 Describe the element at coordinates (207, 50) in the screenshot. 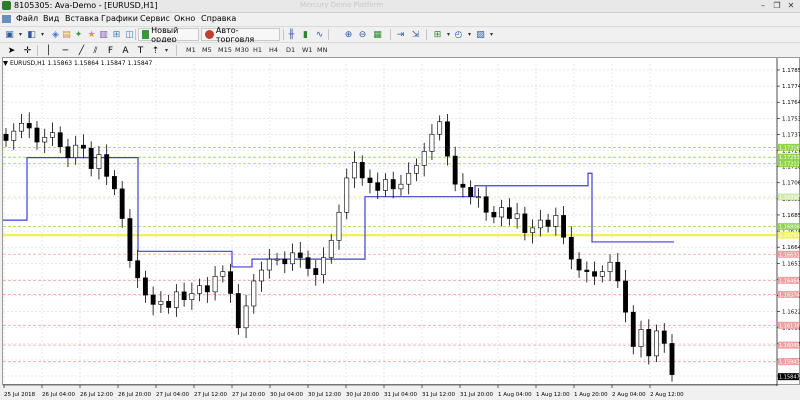

I see `timeframe-m5: M5` at that location.